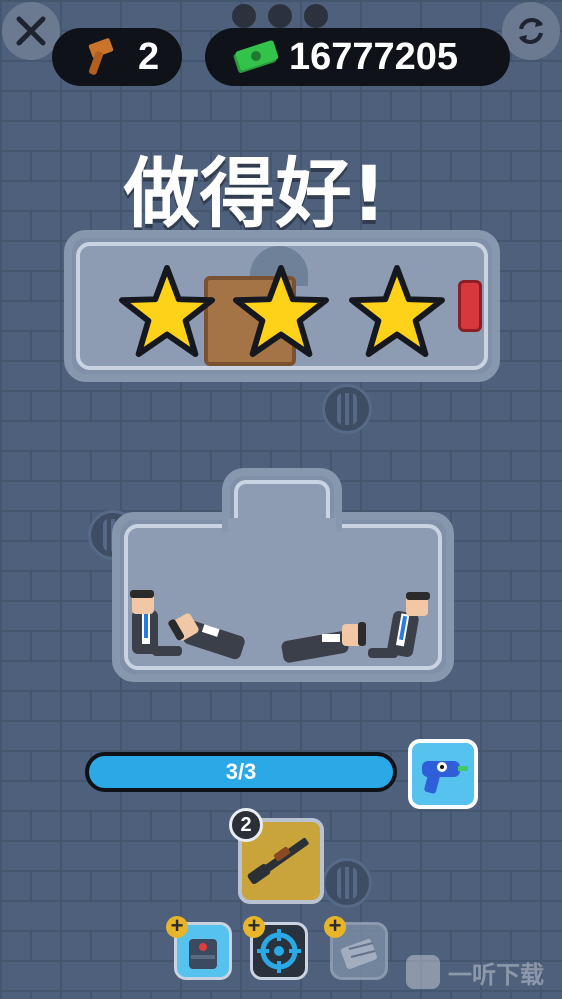  I want to click on level-complete-title: 做得好!, so click(255, 193).